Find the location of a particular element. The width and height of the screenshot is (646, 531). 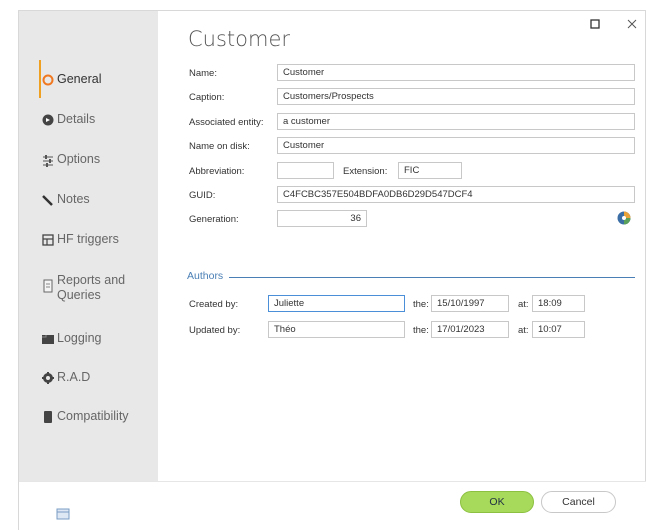

created-time-field: 18:09 is located at coordinates (558, 303).